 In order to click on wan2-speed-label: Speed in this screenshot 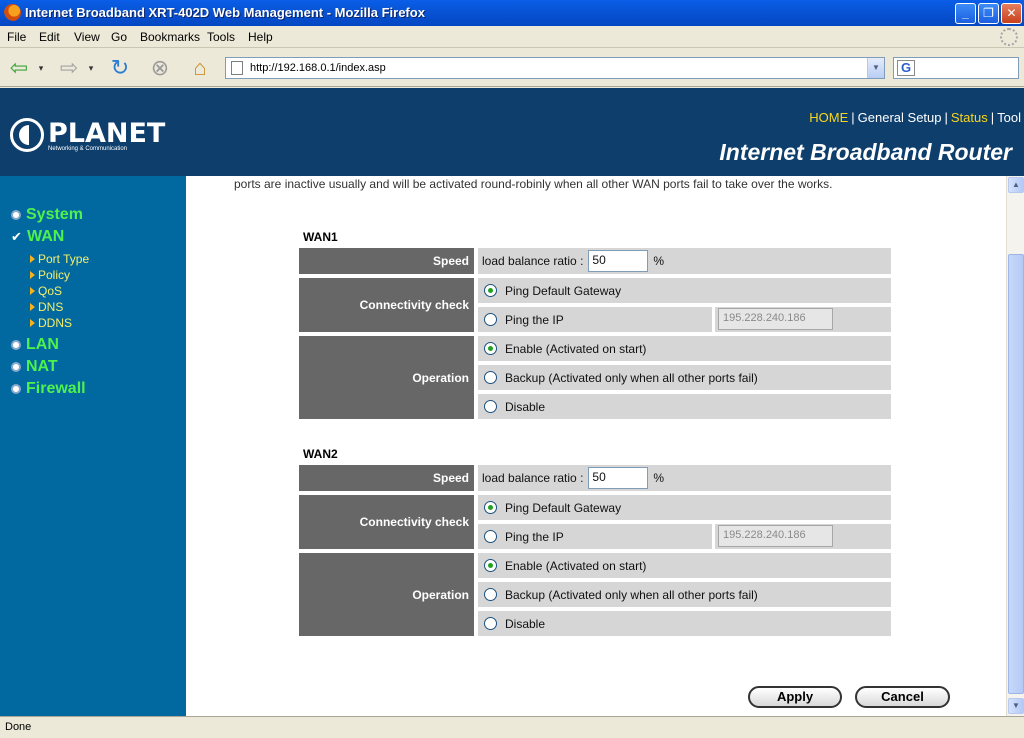, I will do `click(386, 478)`.